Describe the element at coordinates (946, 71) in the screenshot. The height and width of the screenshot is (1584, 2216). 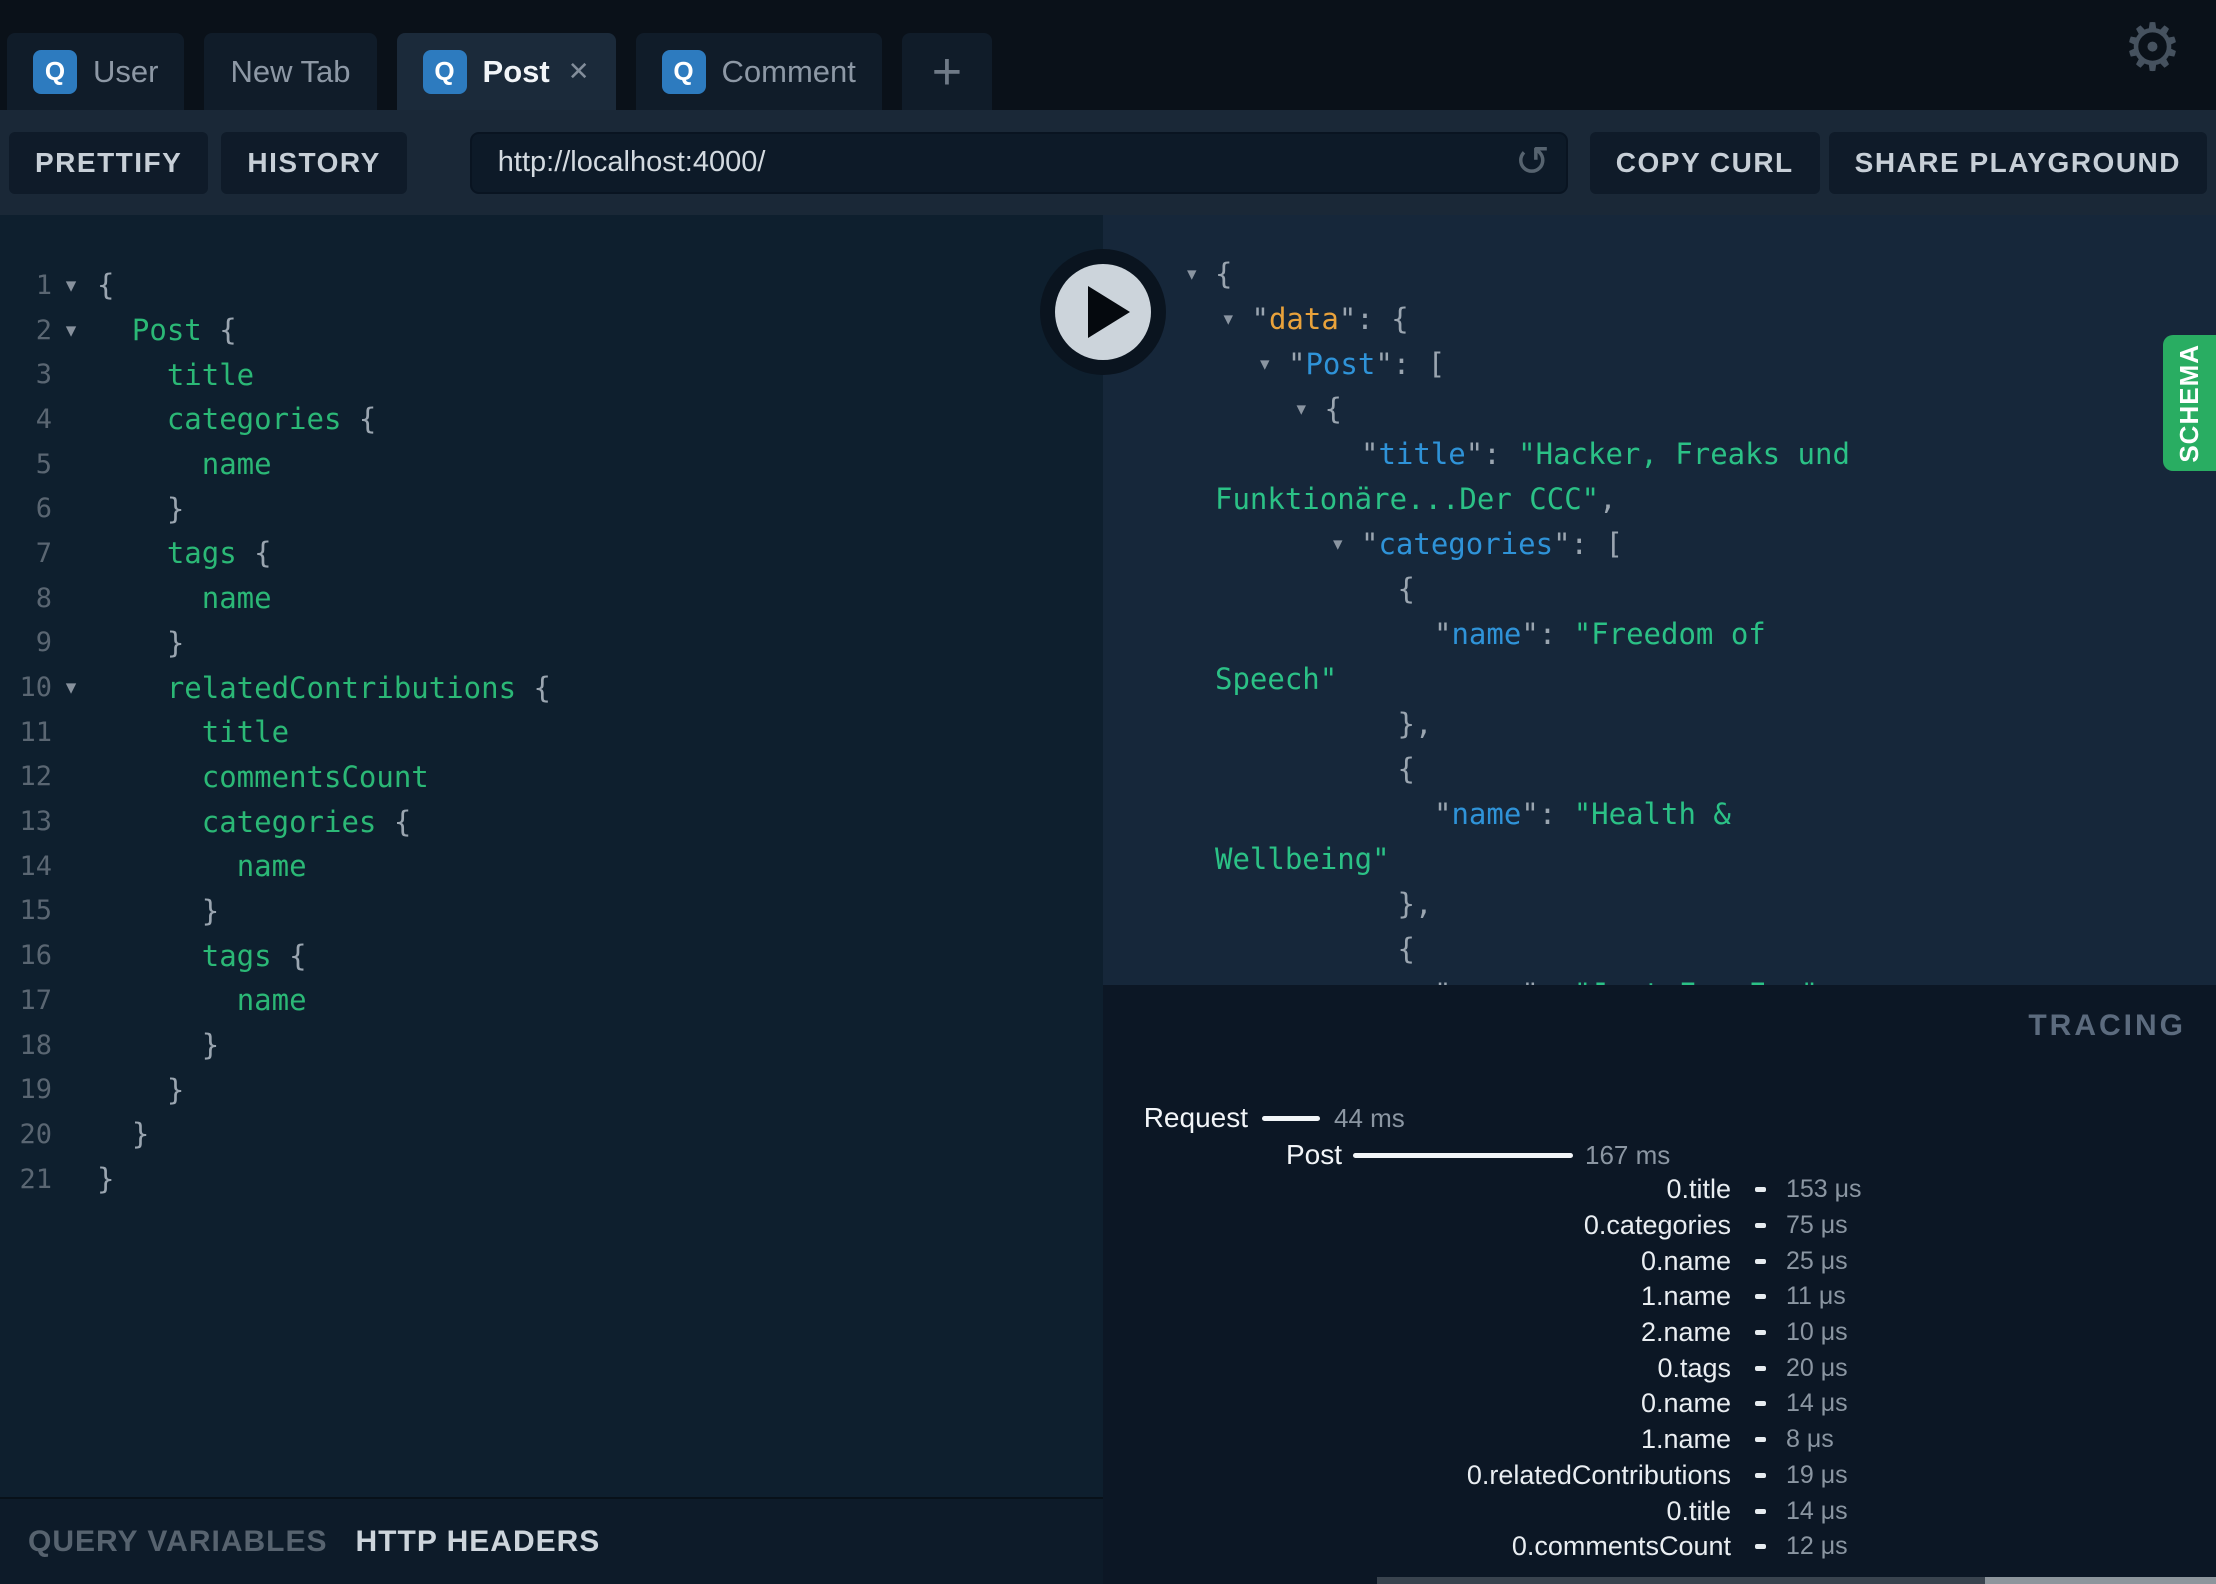
I see `new-tab-button: +` at that location.